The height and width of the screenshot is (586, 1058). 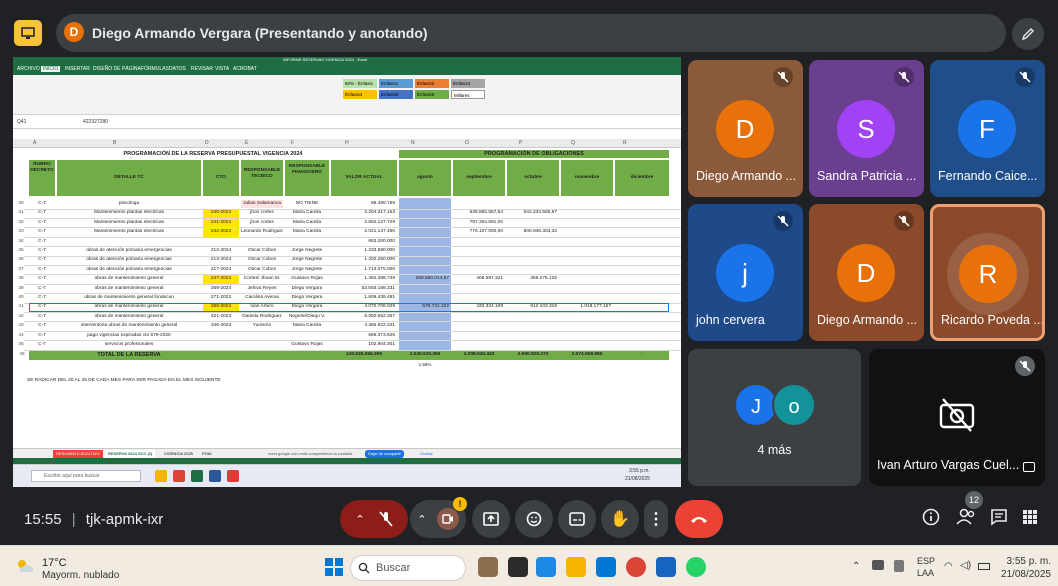 What do you see at coordinates (221, 279) in the screenshot?
I see `cell-cto: 247-2024` at bounding box center [221, 279].